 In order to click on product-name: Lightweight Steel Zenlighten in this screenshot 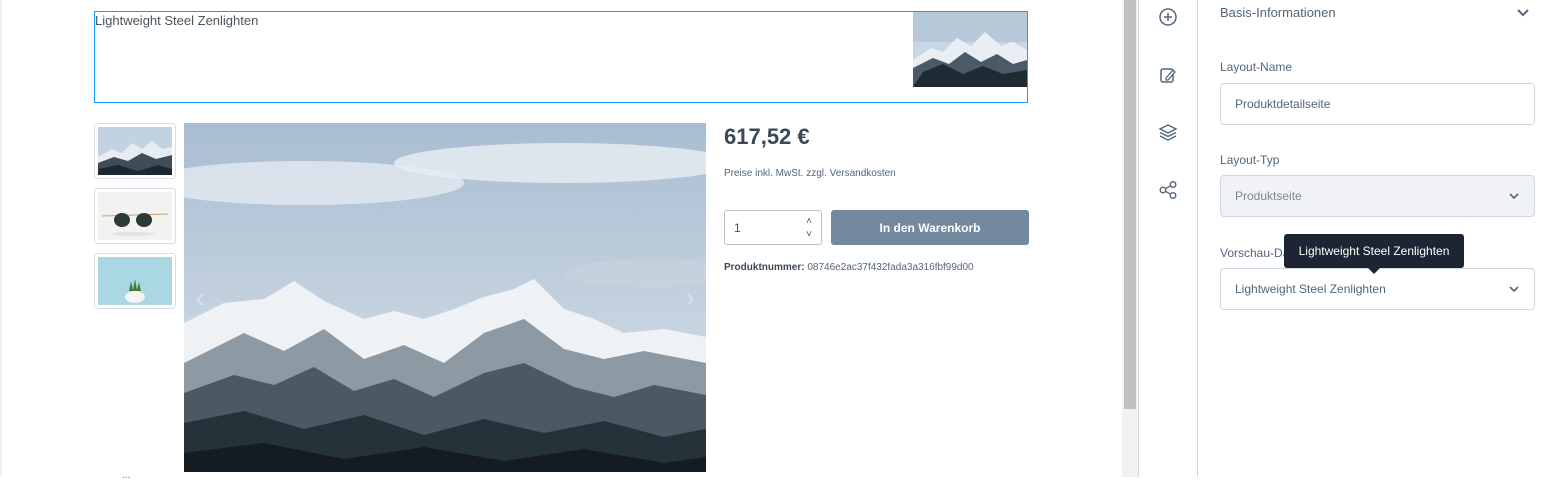, I will do `click(177, 20)`.